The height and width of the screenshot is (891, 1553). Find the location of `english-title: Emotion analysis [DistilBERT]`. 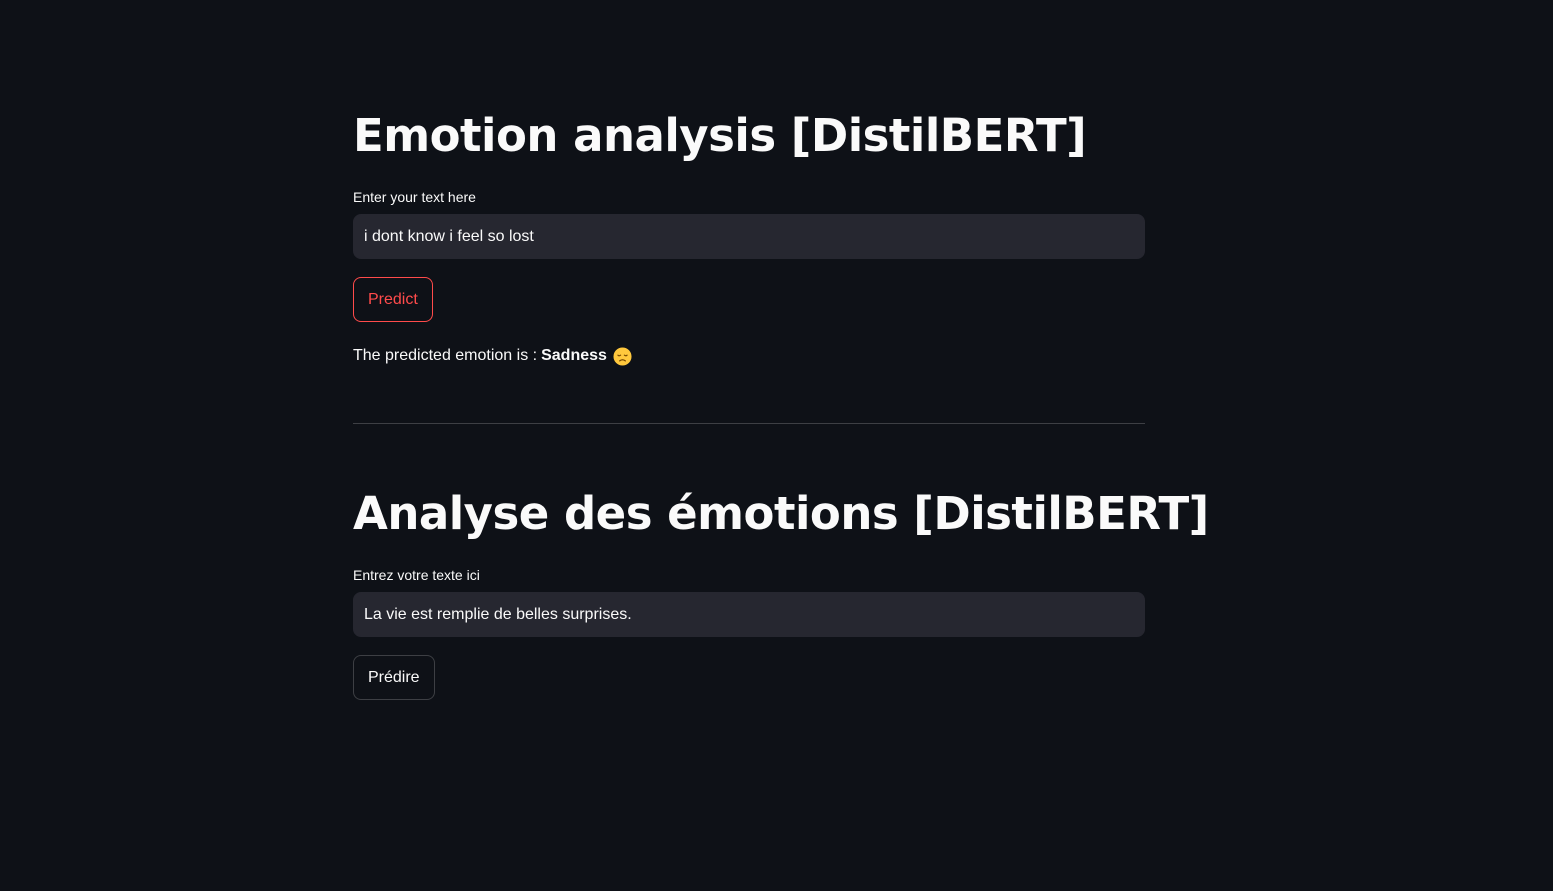

english-title: Emotion analysis [DistilBERT] is located at coordinates (720, 135).